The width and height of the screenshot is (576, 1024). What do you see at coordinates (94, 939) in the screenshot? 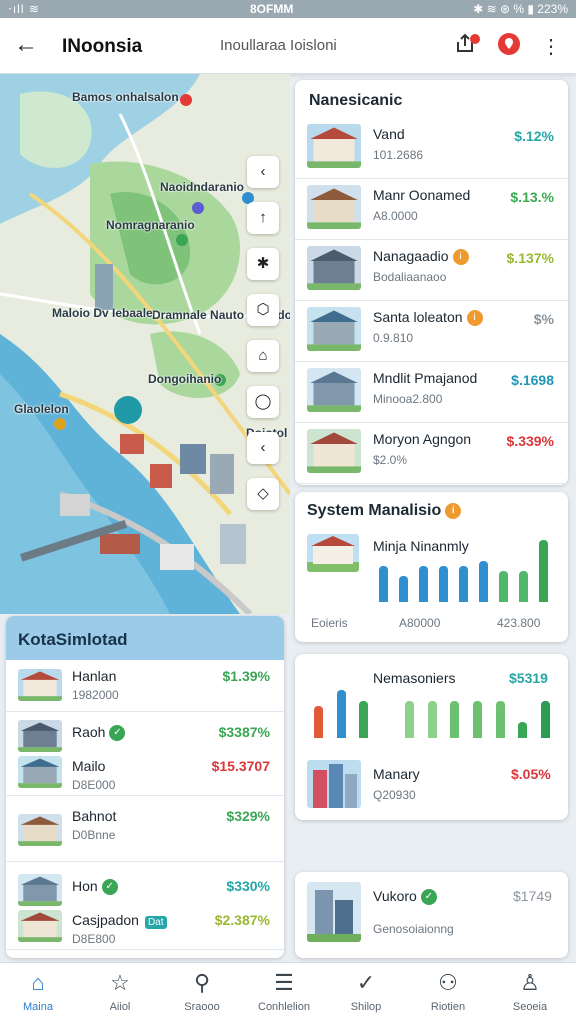
I see `kota-row-sub: D8E800` at bounding box center [94, 939].